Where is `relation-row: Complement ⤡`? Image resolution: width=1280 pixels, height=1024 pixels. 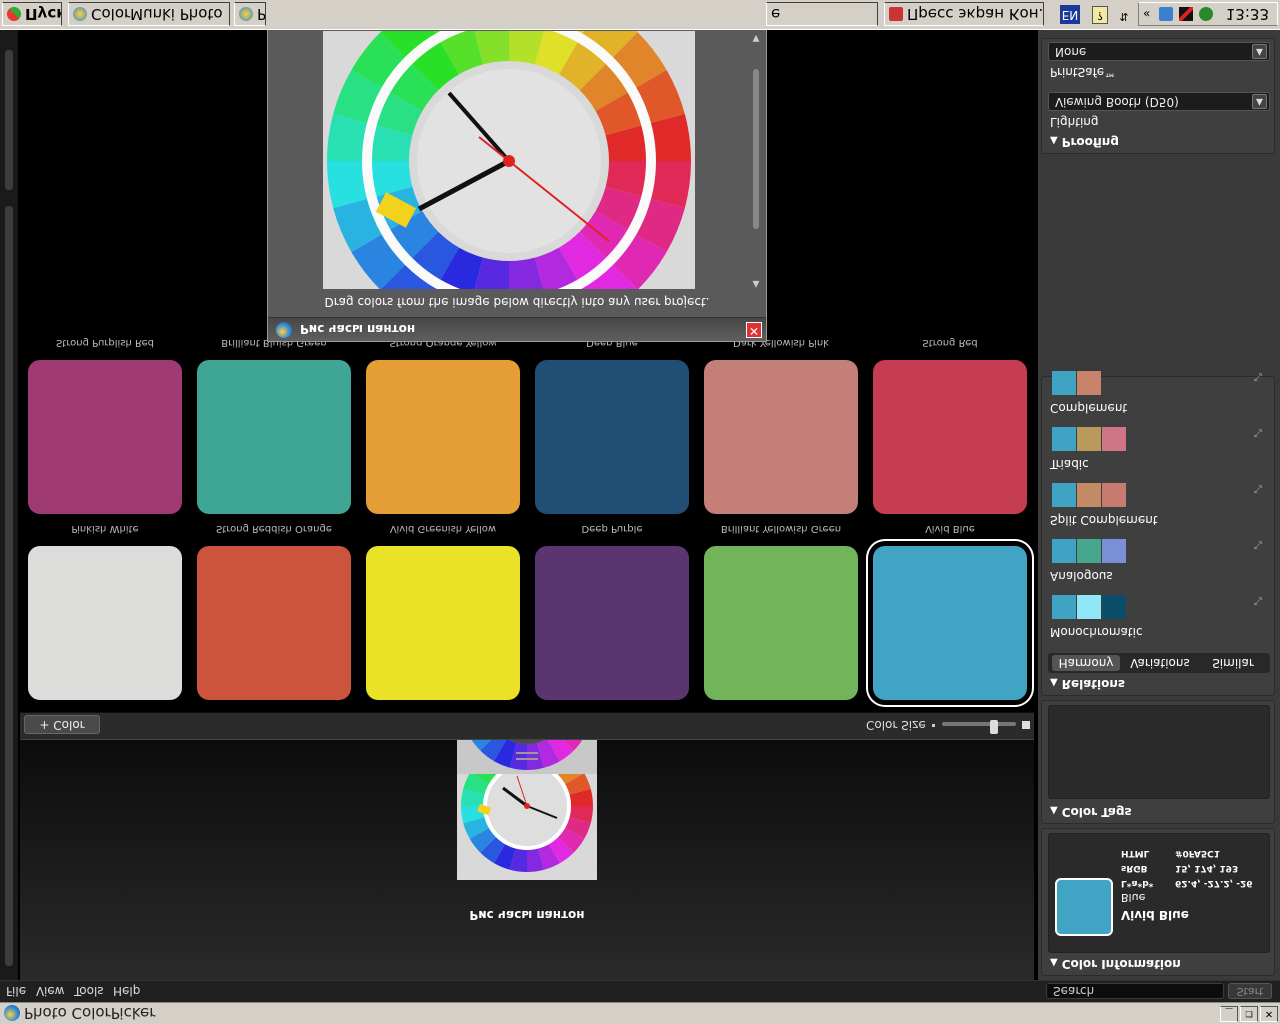 relation-row: Complement ⤡ is located at coordinates (1159, 395).